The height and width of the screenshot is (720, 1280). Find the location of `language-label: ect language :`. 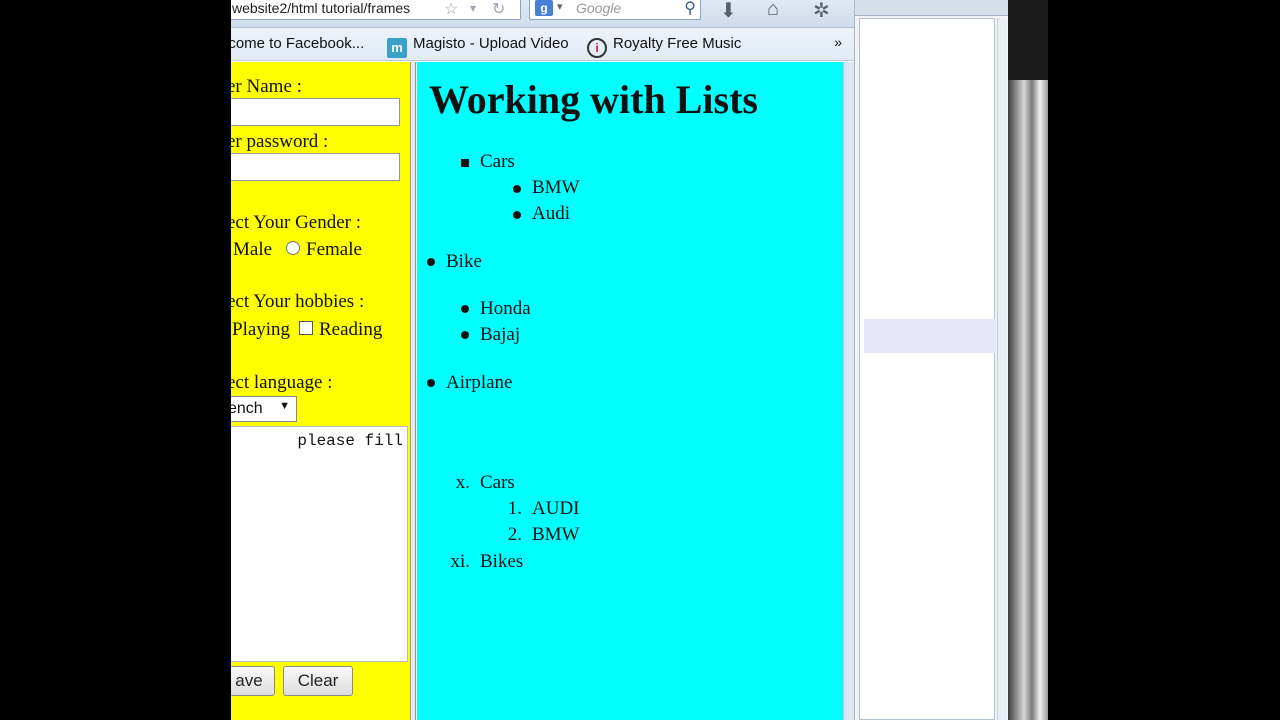

language-label: ect language : is located at coordinates (282, 382).